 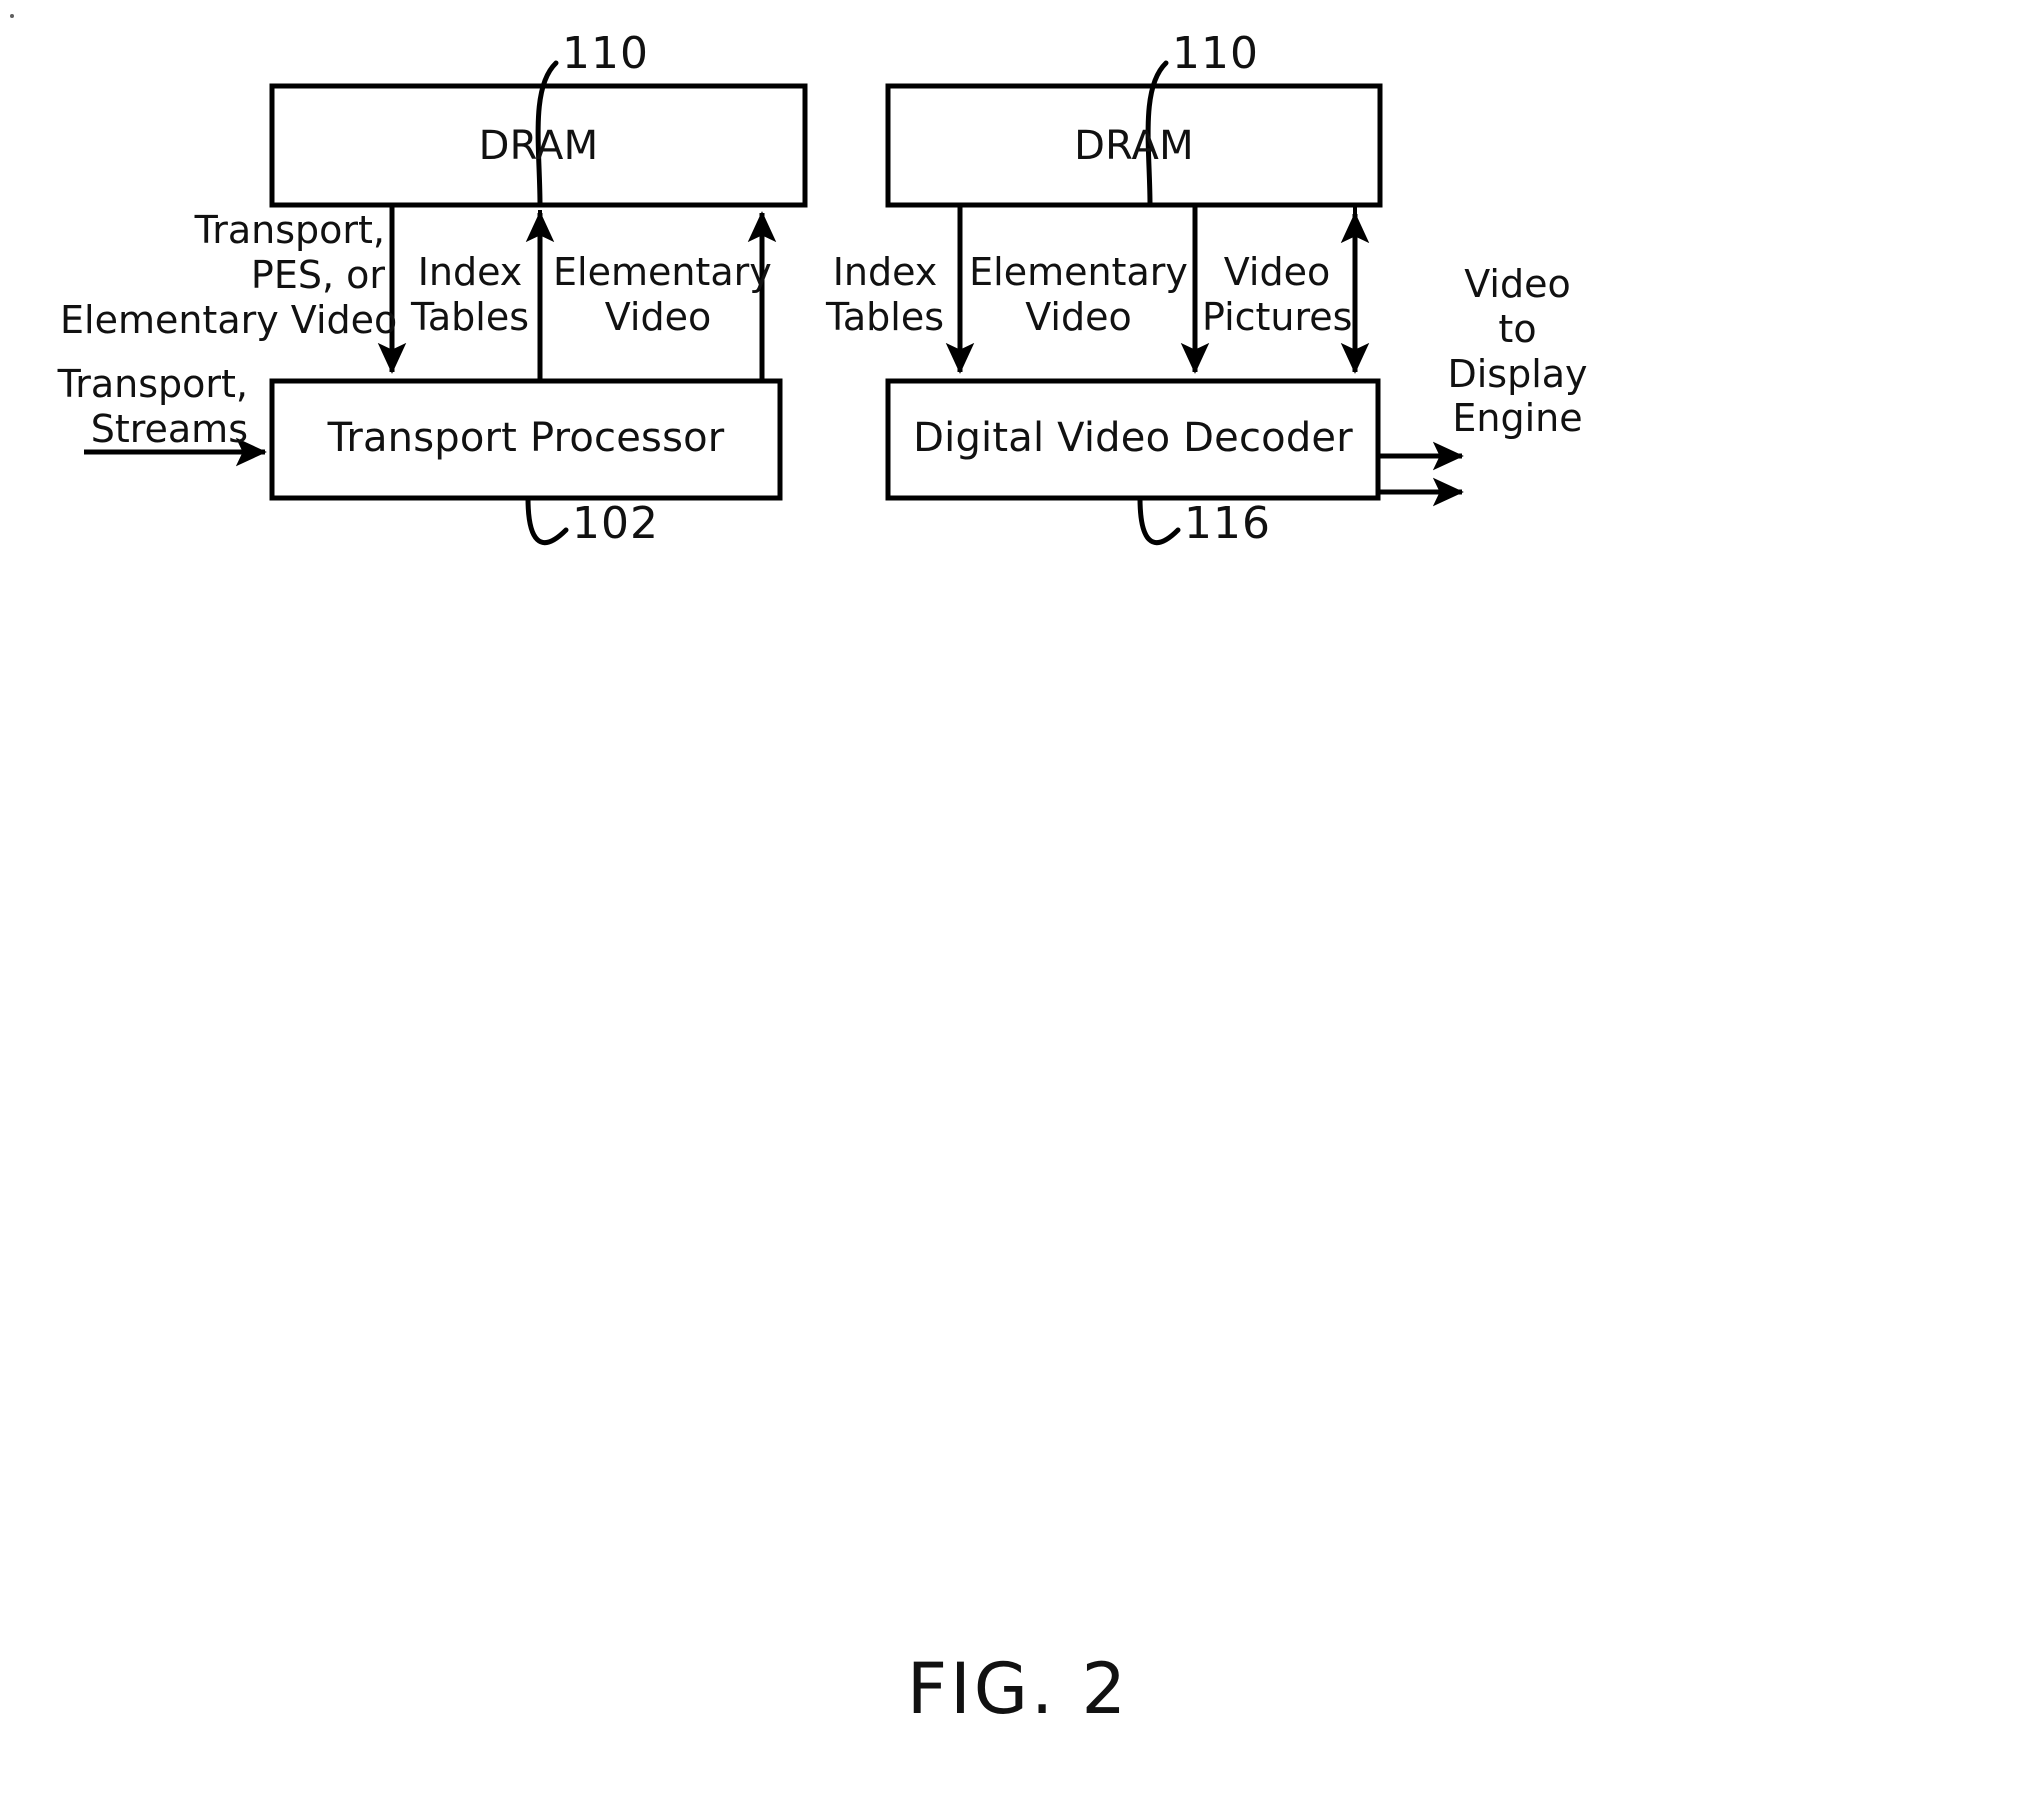 I want to click on left-index-tables-label: Index Tables, so click(x=470, y=294).